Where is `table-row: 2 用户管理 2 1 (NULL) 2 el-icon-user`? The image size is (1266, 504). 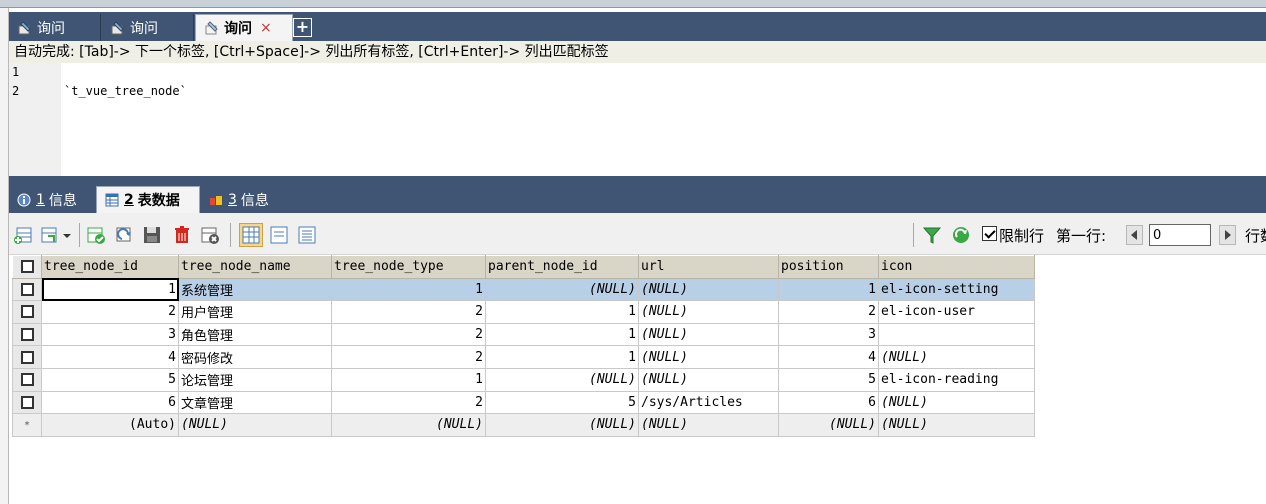 table-row: 2 用户管理 2 1 (NULL) 2 el-icon-user is located at coordinates (523, 312).